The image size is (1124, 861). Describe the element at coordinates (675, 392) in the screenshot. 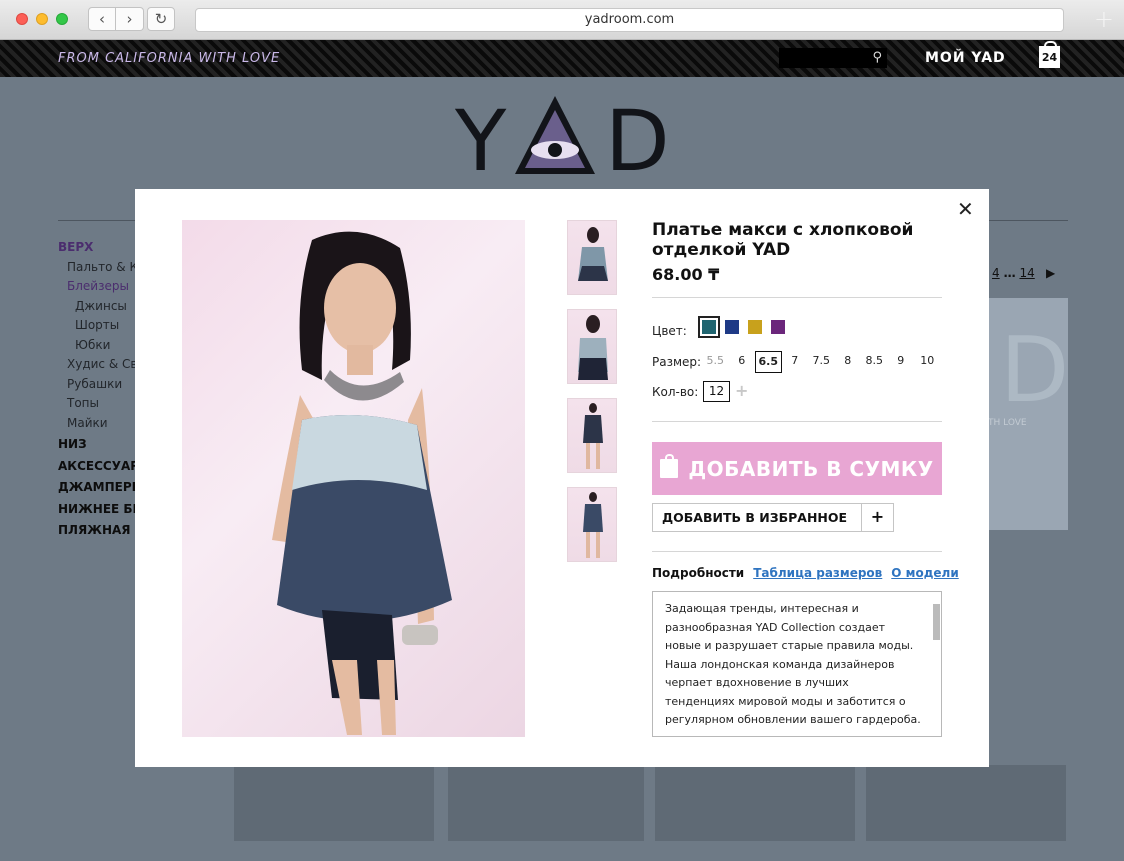

I see `quantity-label: Кол-во:` at that location.